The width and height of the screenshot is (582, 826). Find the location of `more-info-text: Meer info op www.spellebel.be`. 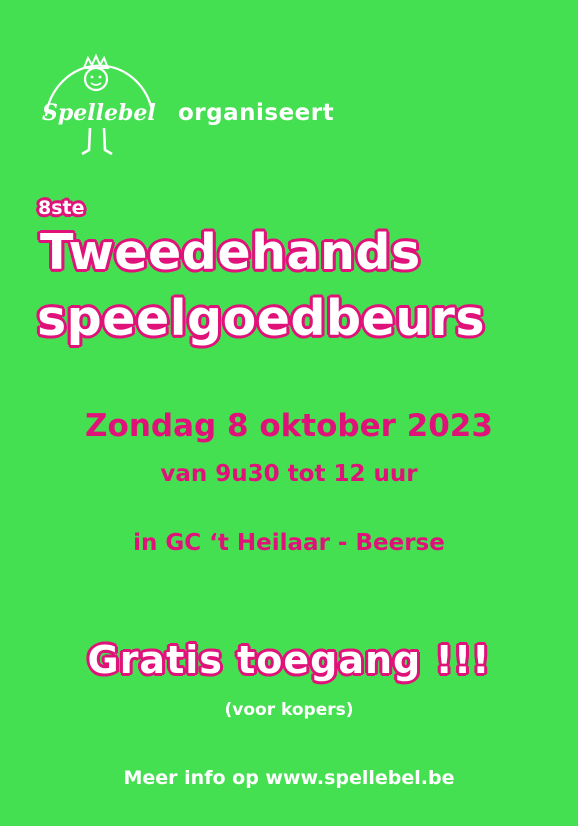

more-info-text: Meer info op www.spellebel.be is located at coordinates (289, 778).